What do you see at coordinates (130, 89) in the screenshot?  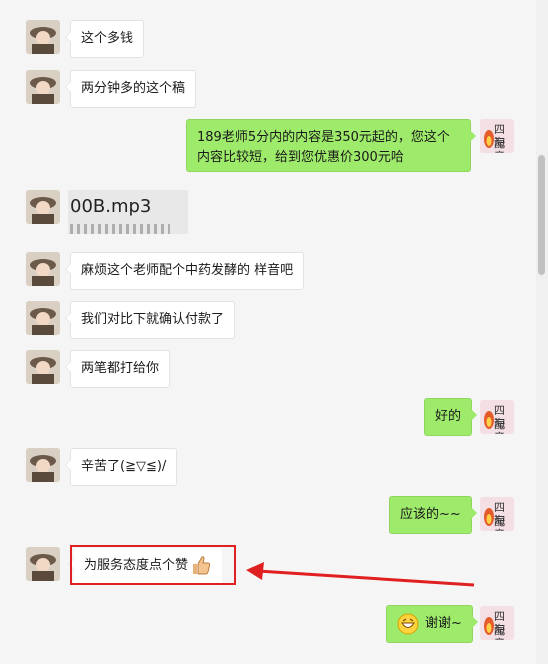 I see `message-bubble: 两分钟多的这个稿` at bounding box center [130, 89].